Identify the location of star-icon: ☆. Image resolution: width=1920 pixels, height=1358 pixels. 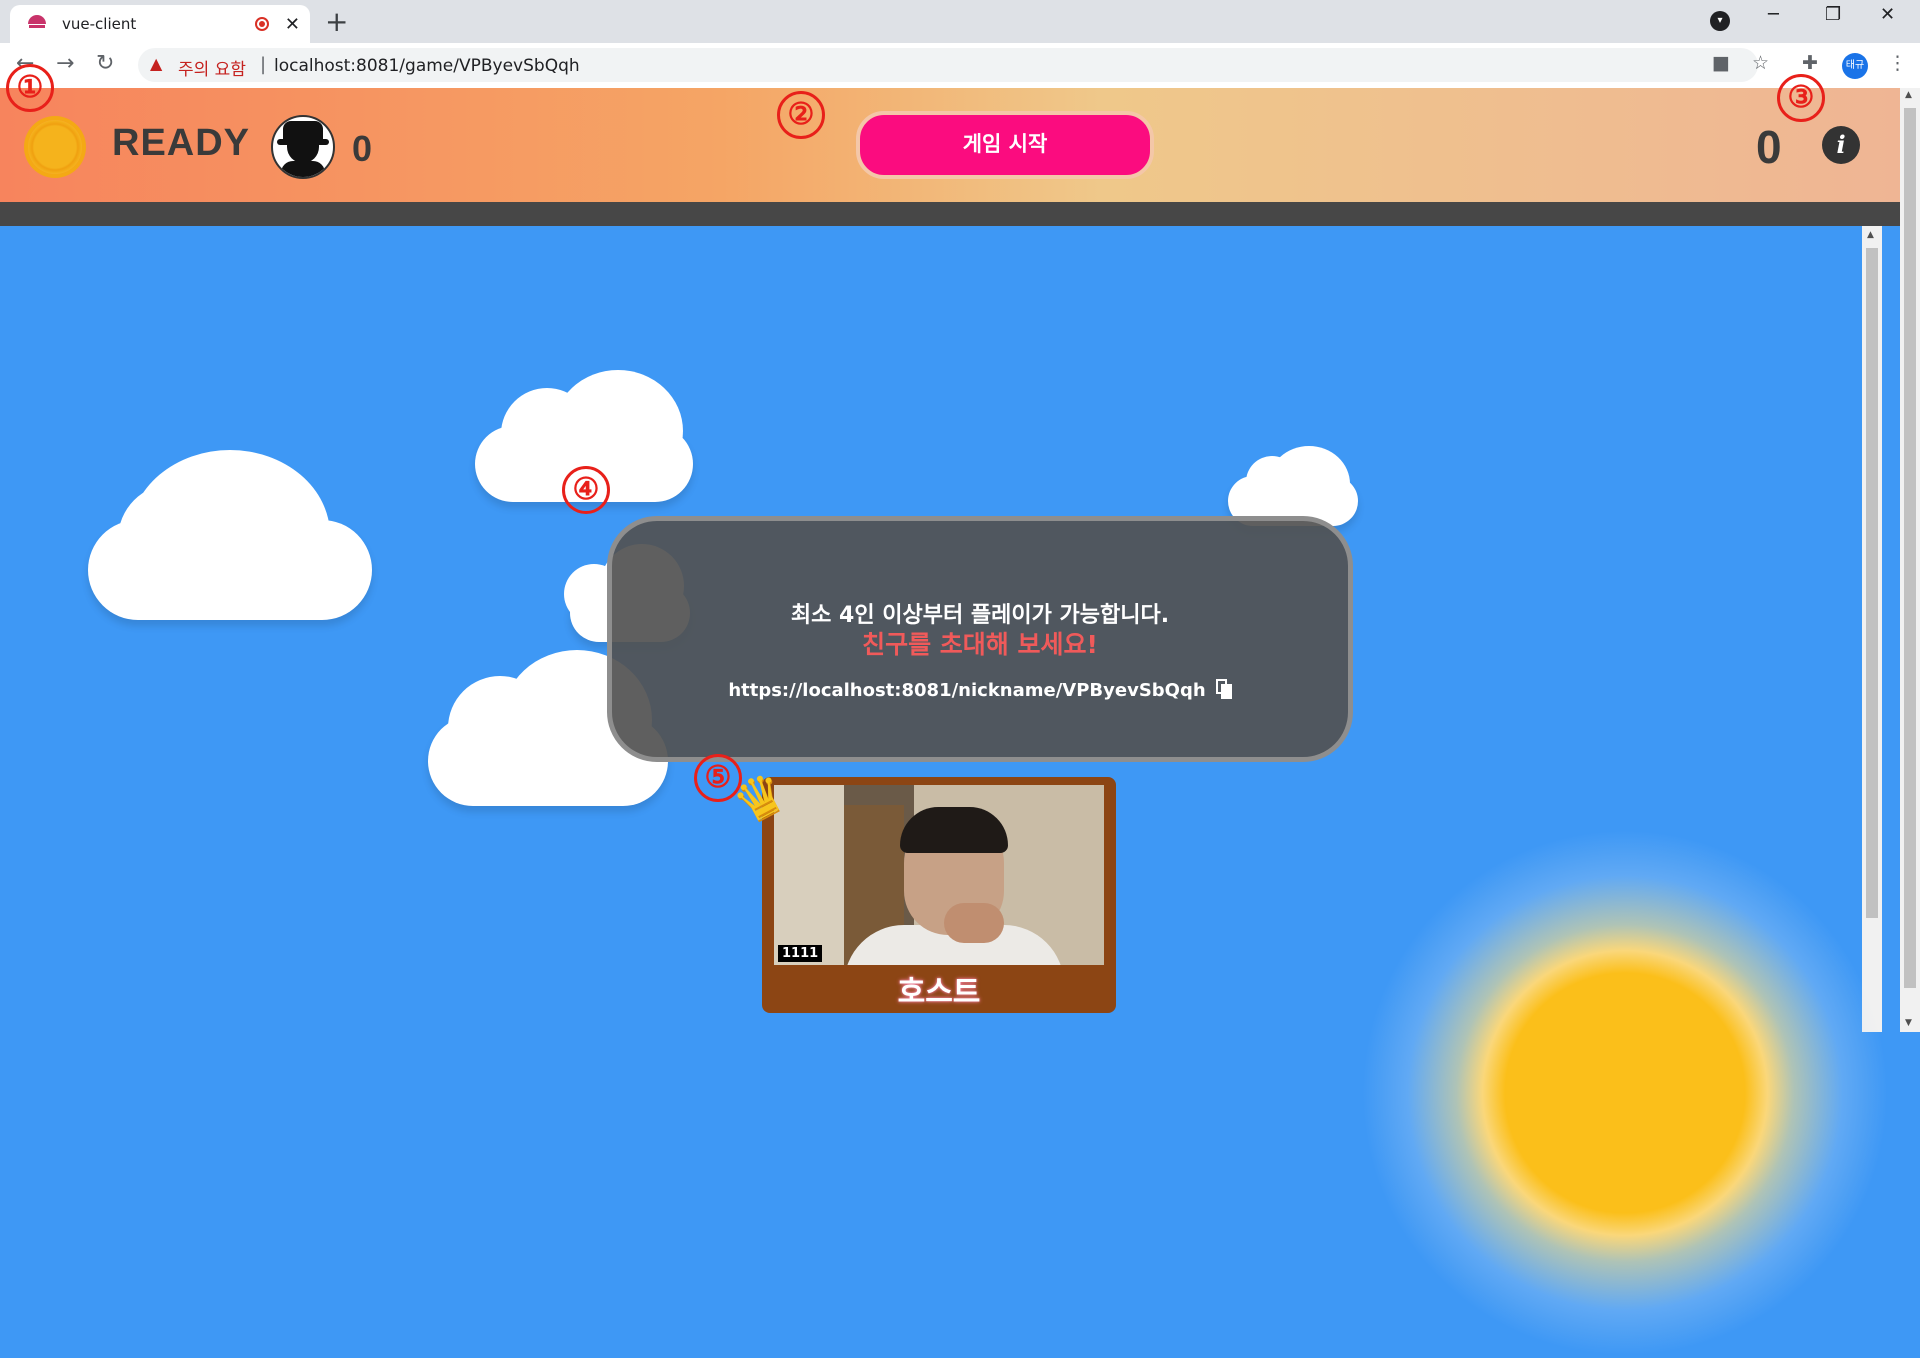
(1760, 63).